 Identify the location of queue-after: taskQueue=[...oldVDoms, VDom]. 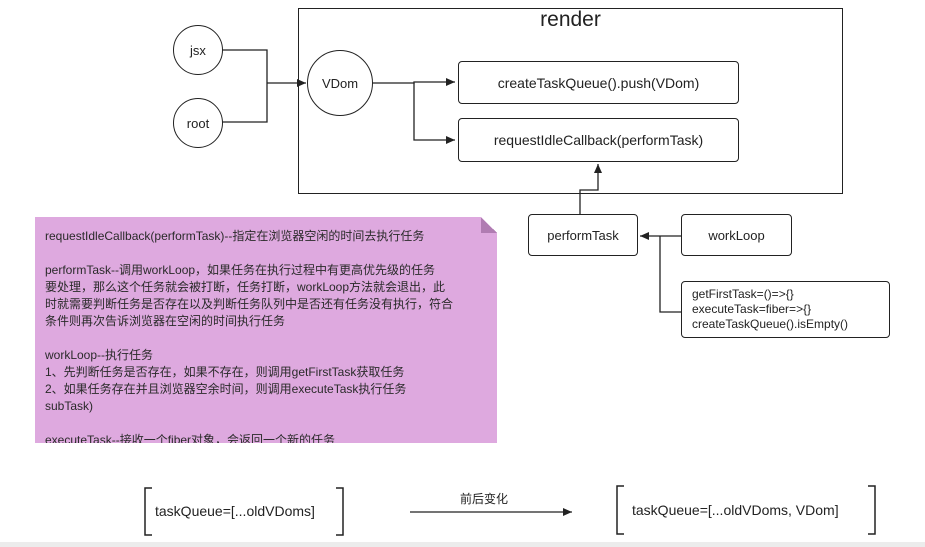
(735, 510).